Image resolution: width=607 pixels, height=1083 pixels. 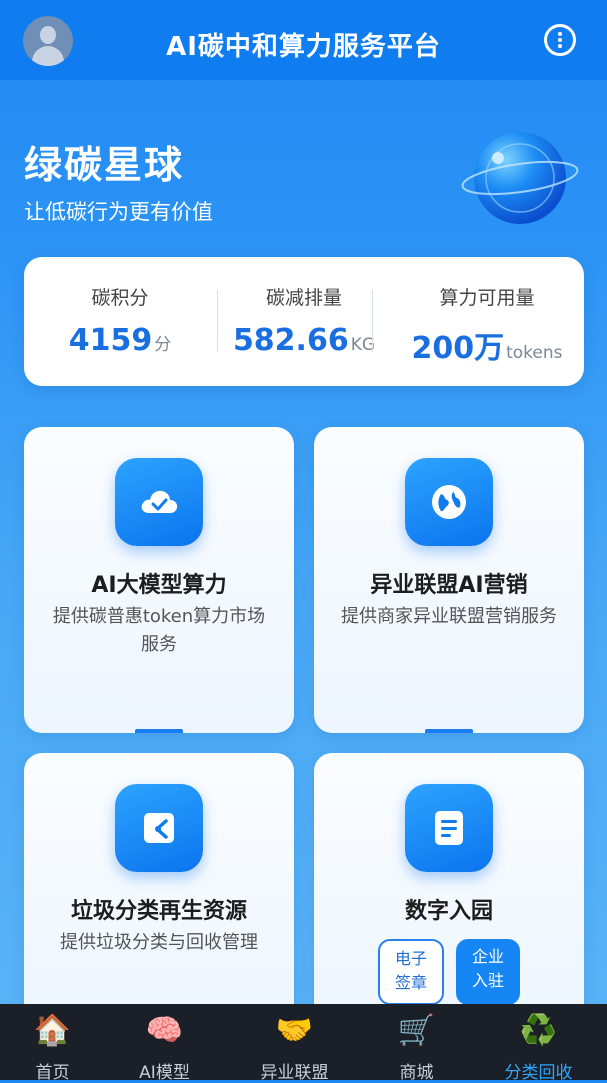 I want to click on hero-subtitle: 让低碳行为更有价值, so click(x=118, y=212).